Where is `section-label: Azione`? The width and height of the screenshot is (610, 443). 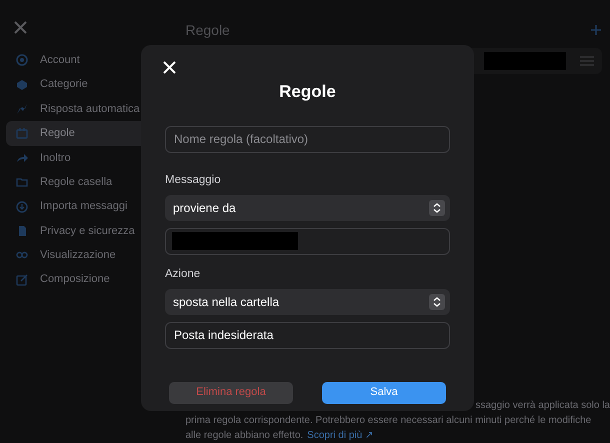
section-label: Azione is located at coordinates (183, 273).